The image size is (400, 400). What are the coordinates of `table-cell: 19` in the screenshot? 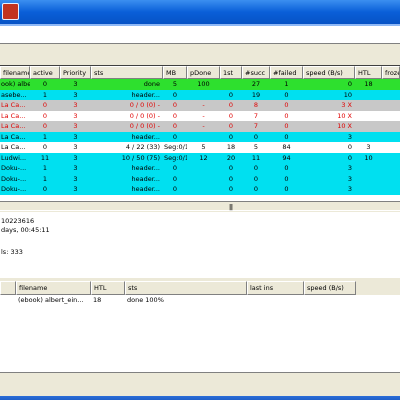 It's located at (256, 94).